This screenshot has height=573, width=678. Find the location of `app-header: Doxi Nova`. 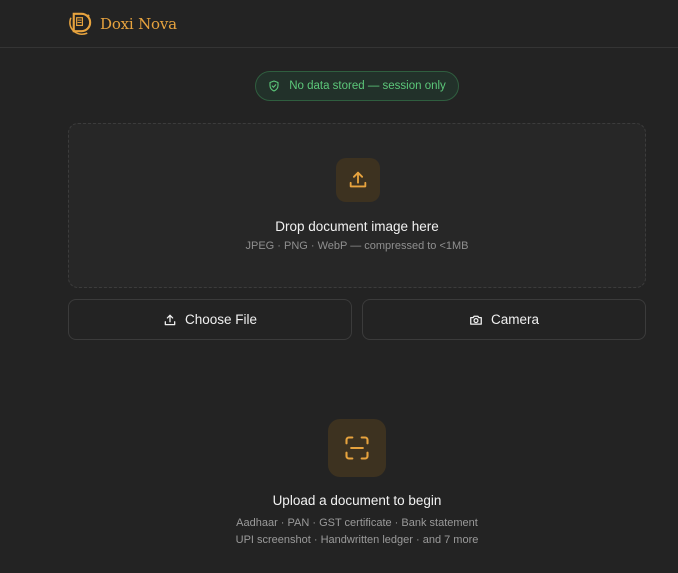

app-header: Doxi Nova is located at coordinates (339, 24).